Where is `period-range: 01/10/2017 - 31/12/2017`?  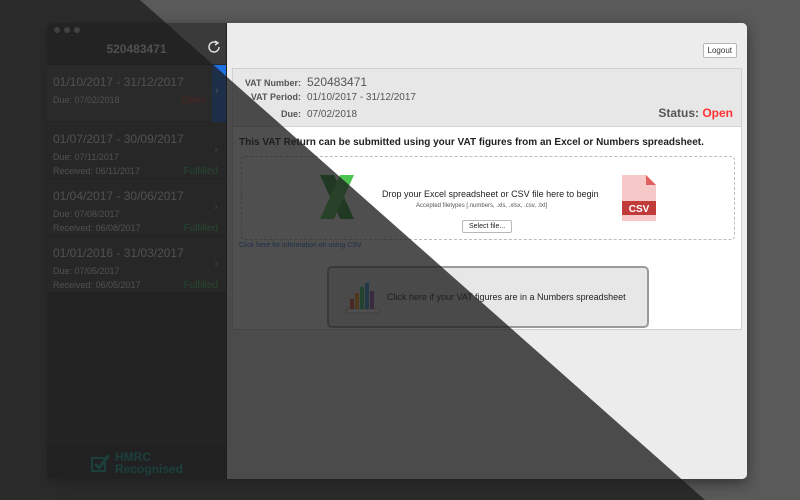
period-range: 01/10/2017 - 31/12/2017 is located at coordinates (118, 82).